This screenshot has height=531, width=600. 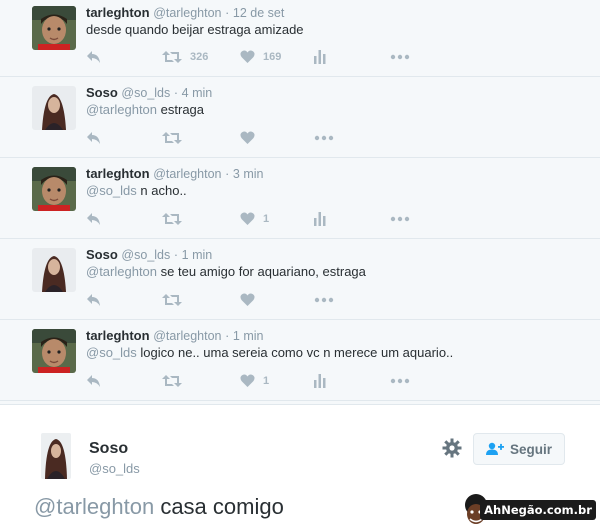 I want to click on tweet-body: estraga, so click(x=182, y=109).